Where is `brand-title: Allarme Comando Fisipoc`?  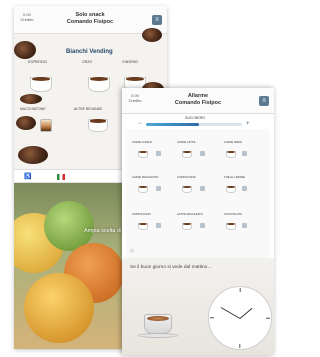
brand-title: Allarme Comando Fisipoc is located at coordinates (198, 100).